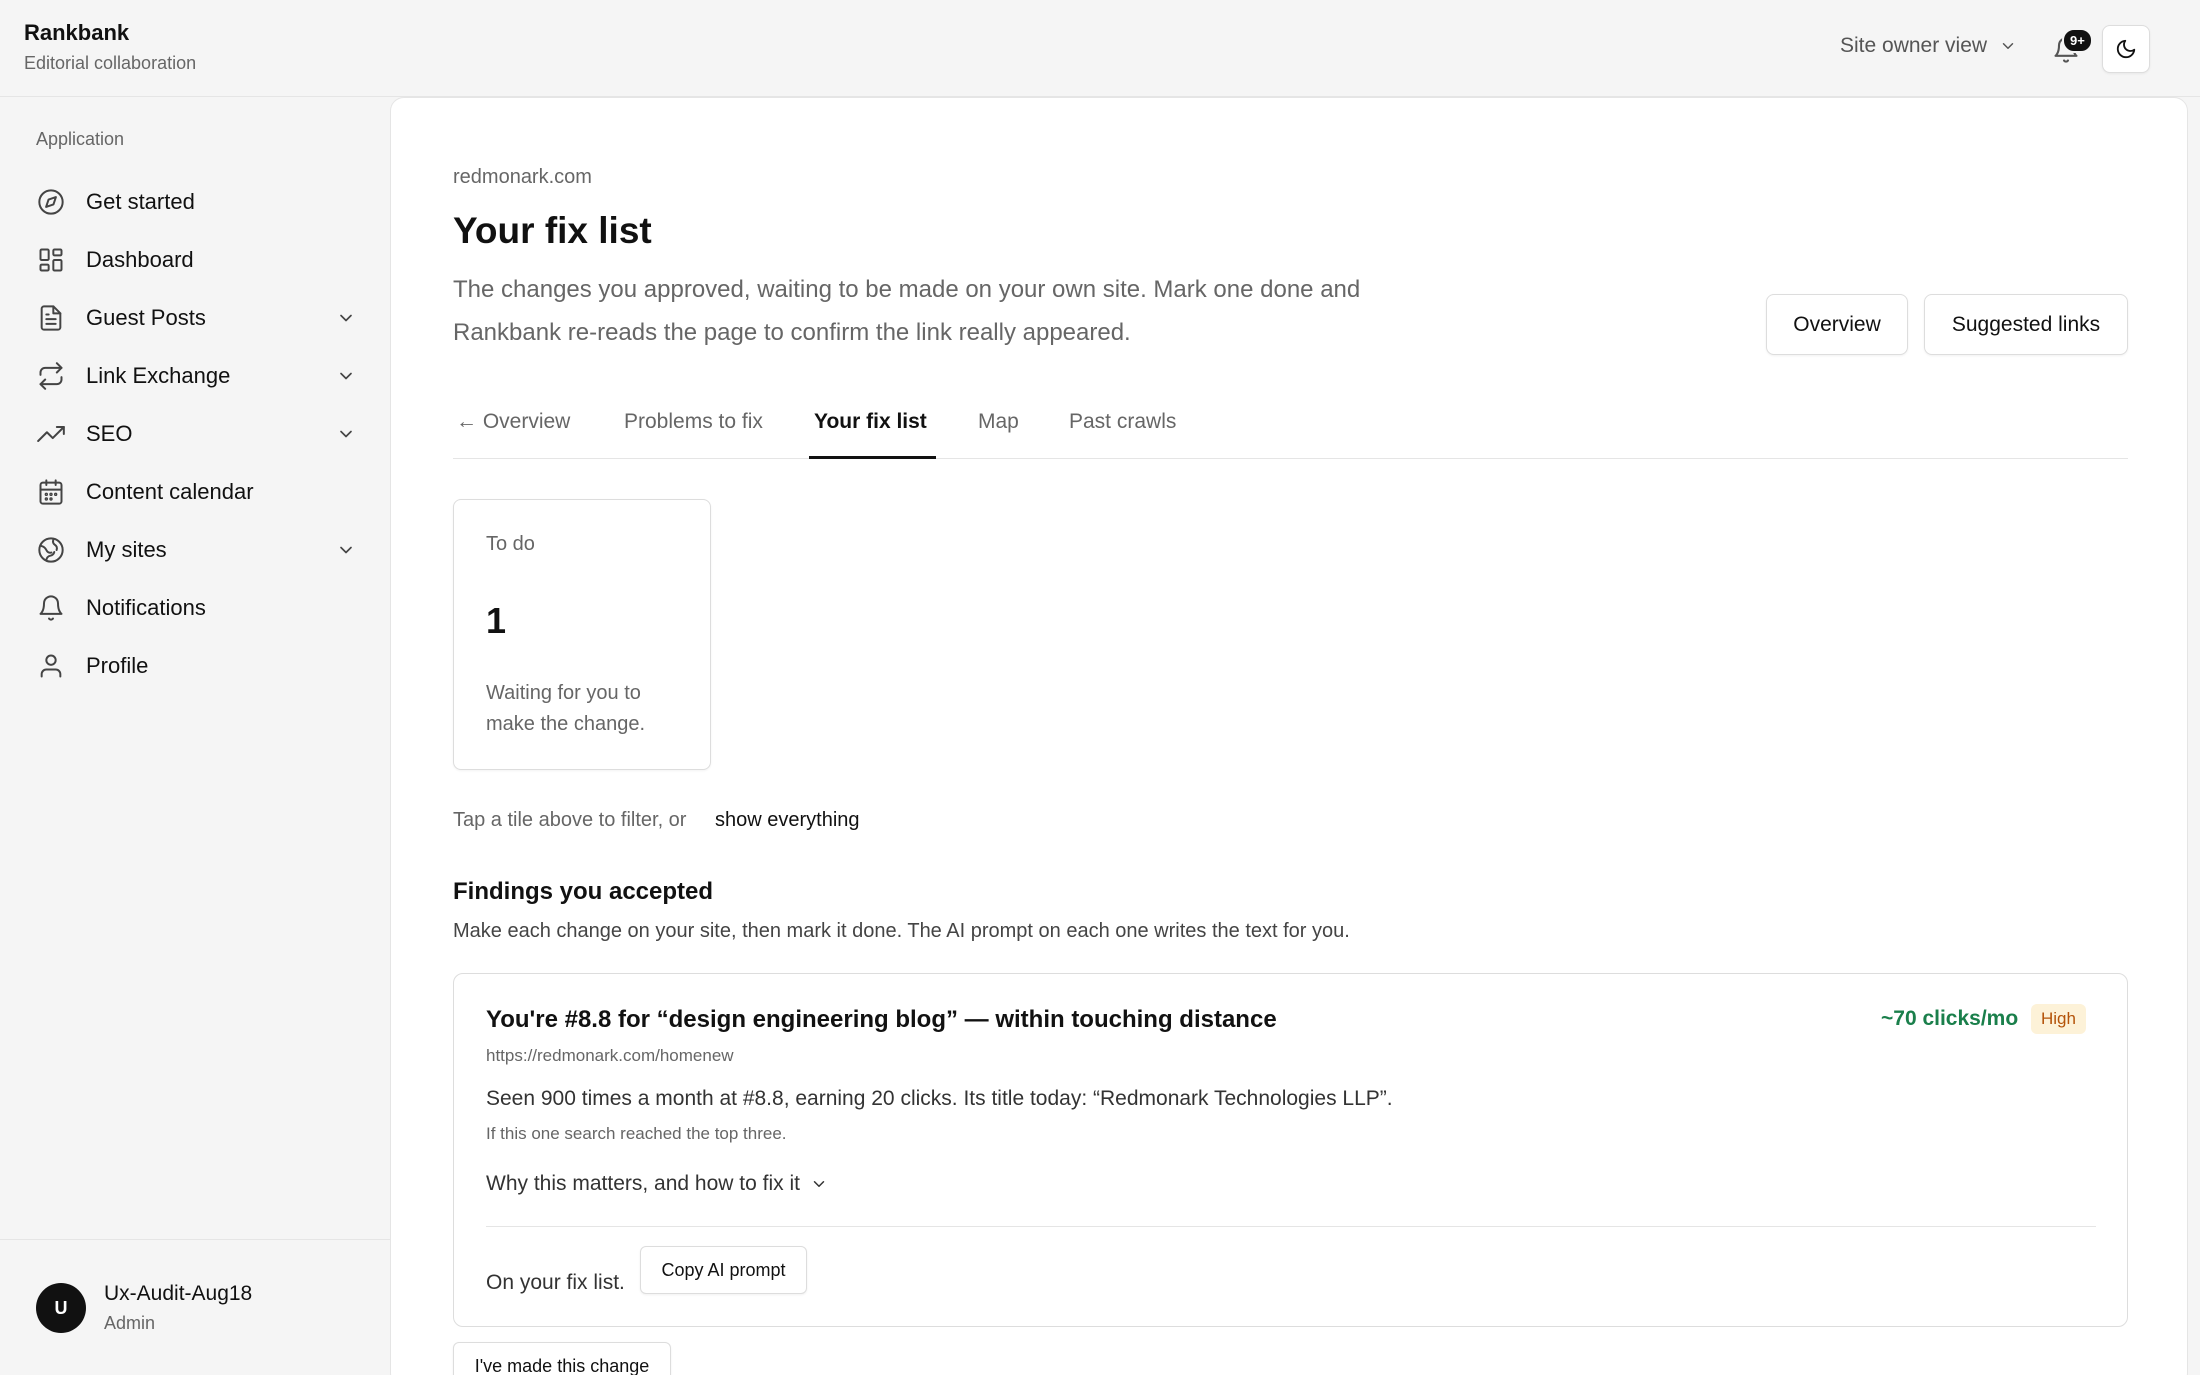  What do you see at coordinates (196, 550) in the screenshot?
I see `sidebar-item-my-sites: My sites` at bounding box center [196, 550].